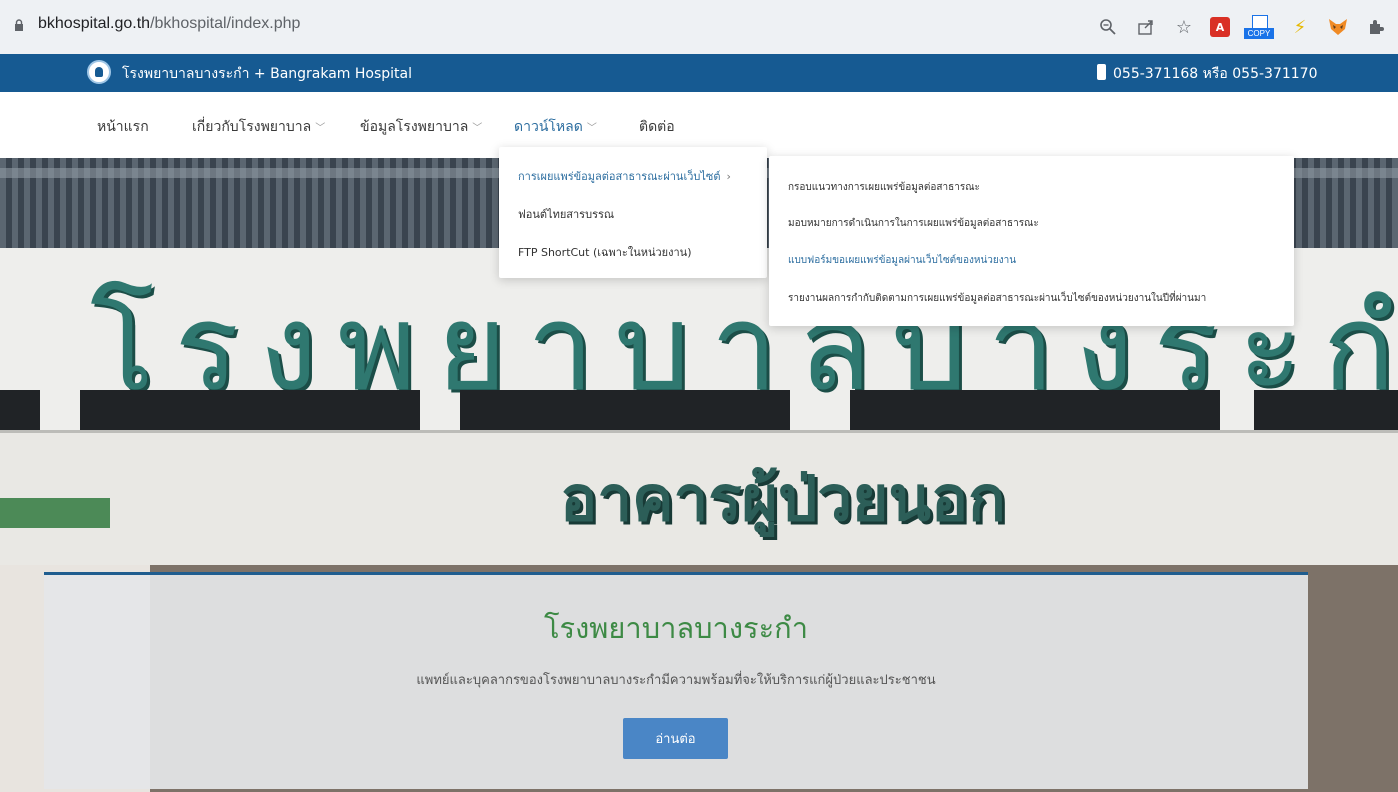  I want to click on share-icon, so click(1146, 27).